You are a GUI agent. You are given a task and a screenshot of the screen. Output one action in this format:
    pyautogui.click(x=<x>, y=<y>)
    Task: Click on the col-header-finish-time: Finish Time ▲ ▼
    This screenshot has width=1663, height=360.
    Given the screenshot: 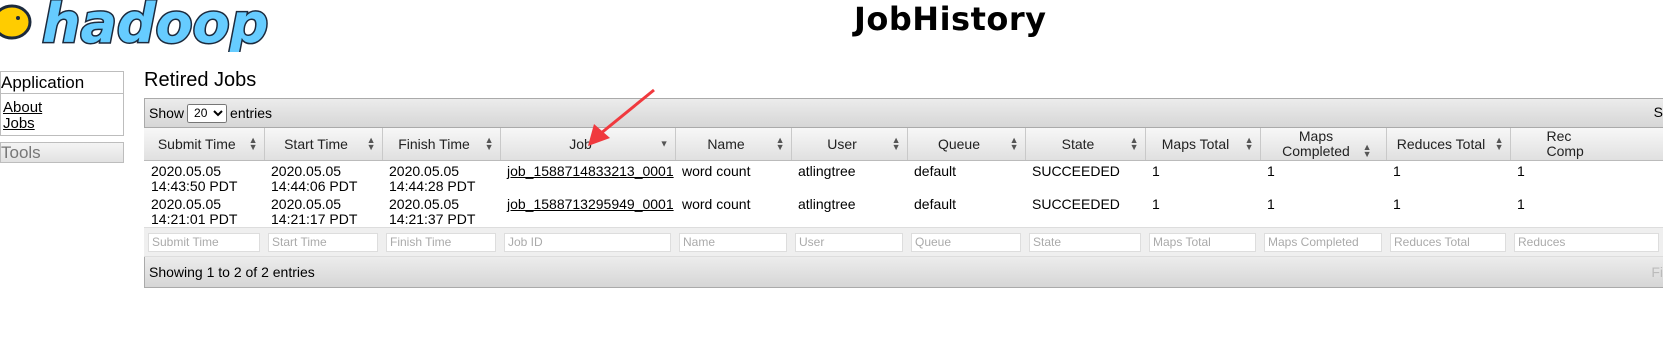 What is the action you would take?
    pyautogui.click(x=441, y=144)
    